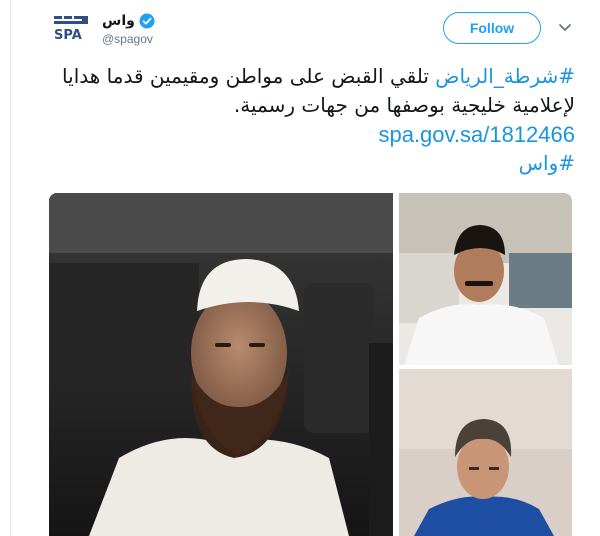 The width and height of the screenshot is (600, 536). I want to click on spa-logo-icon: SPA, so click(72, 28).